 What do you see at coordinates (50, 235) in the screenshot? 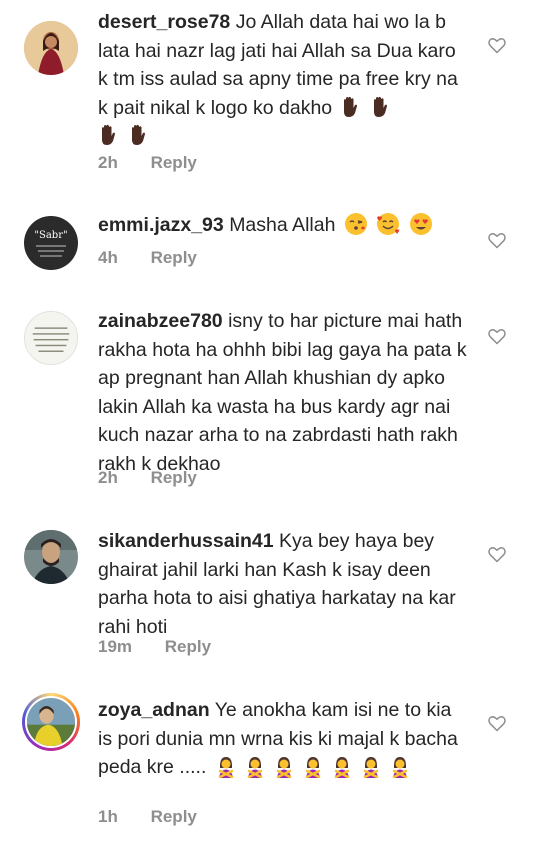
I see `avatar-text: "Sabr"` at bounding box center [50, 235].